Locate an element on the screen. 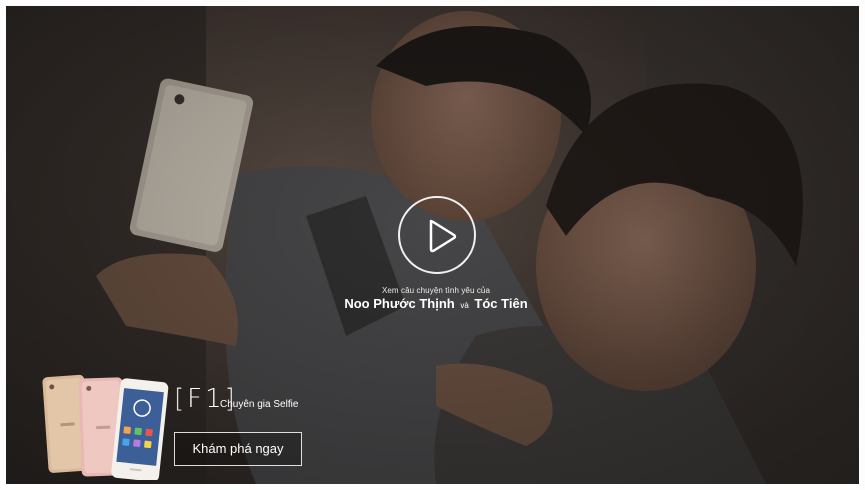  product-promo: [F1] Chuyên gia Selfie Khám phá ngay is located at coordinates (190, 424).